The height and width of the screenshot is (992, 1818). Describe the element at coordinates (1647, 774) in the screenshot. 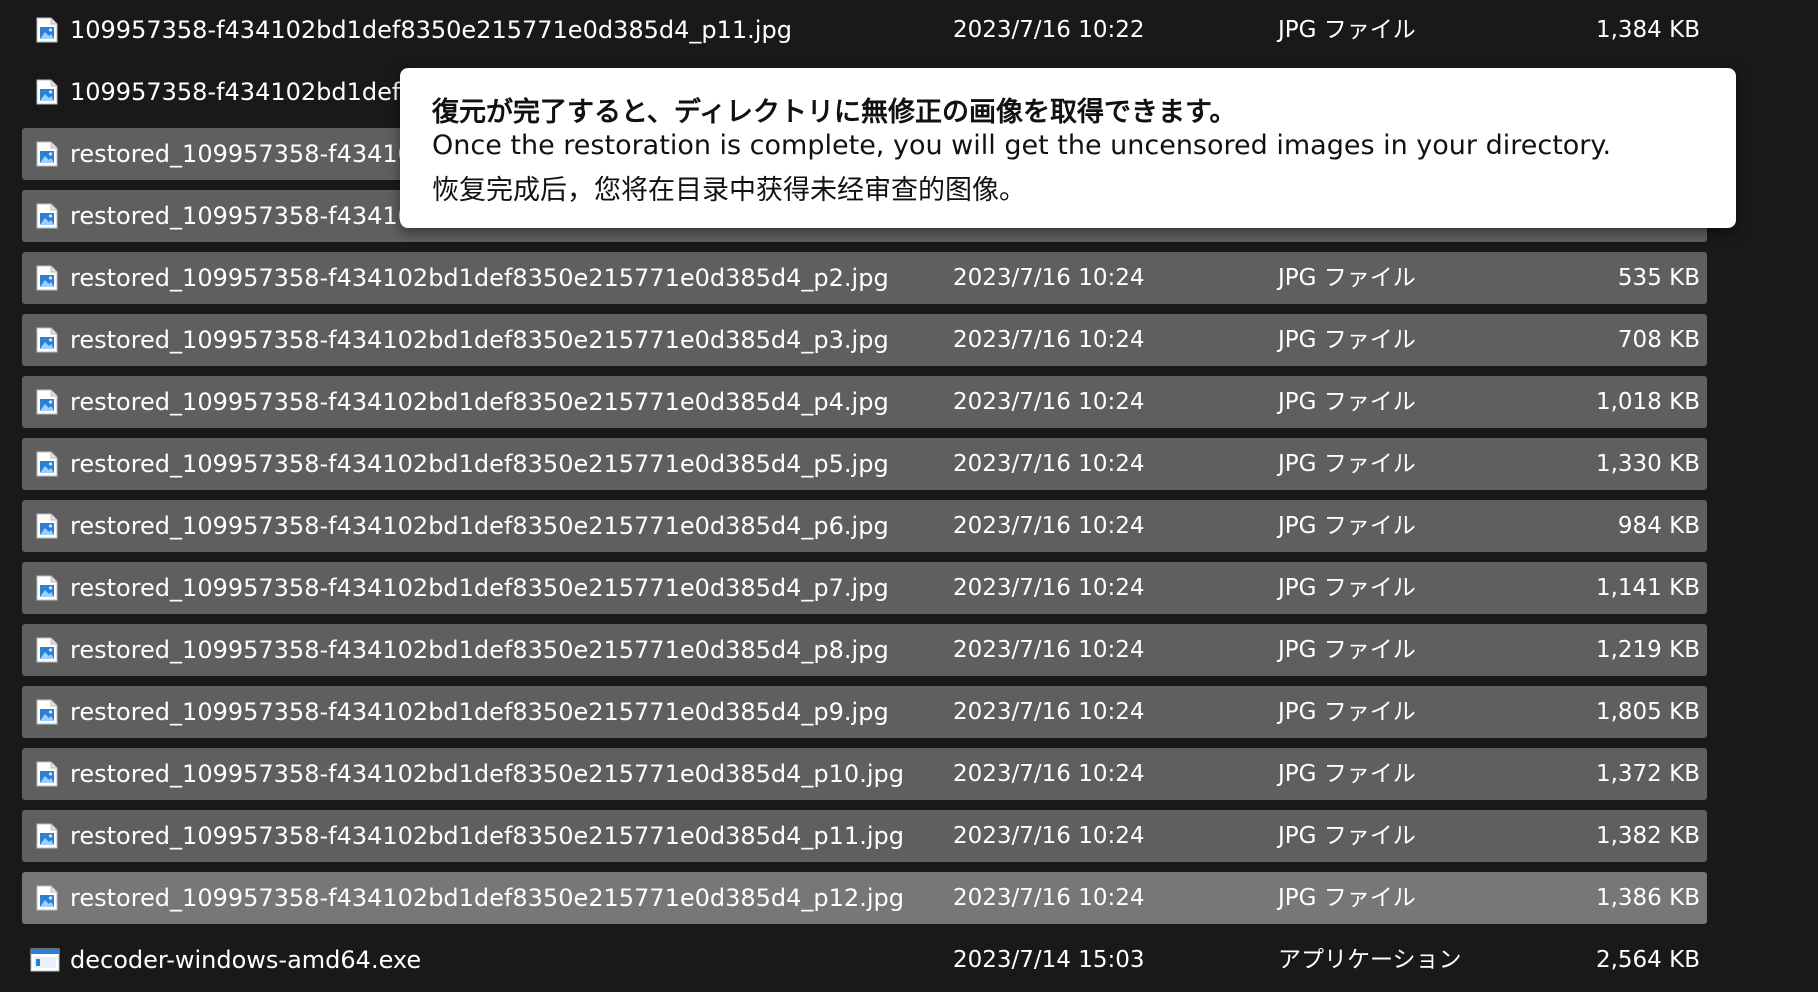

I see `file-size: 1,372 KB` at that location.